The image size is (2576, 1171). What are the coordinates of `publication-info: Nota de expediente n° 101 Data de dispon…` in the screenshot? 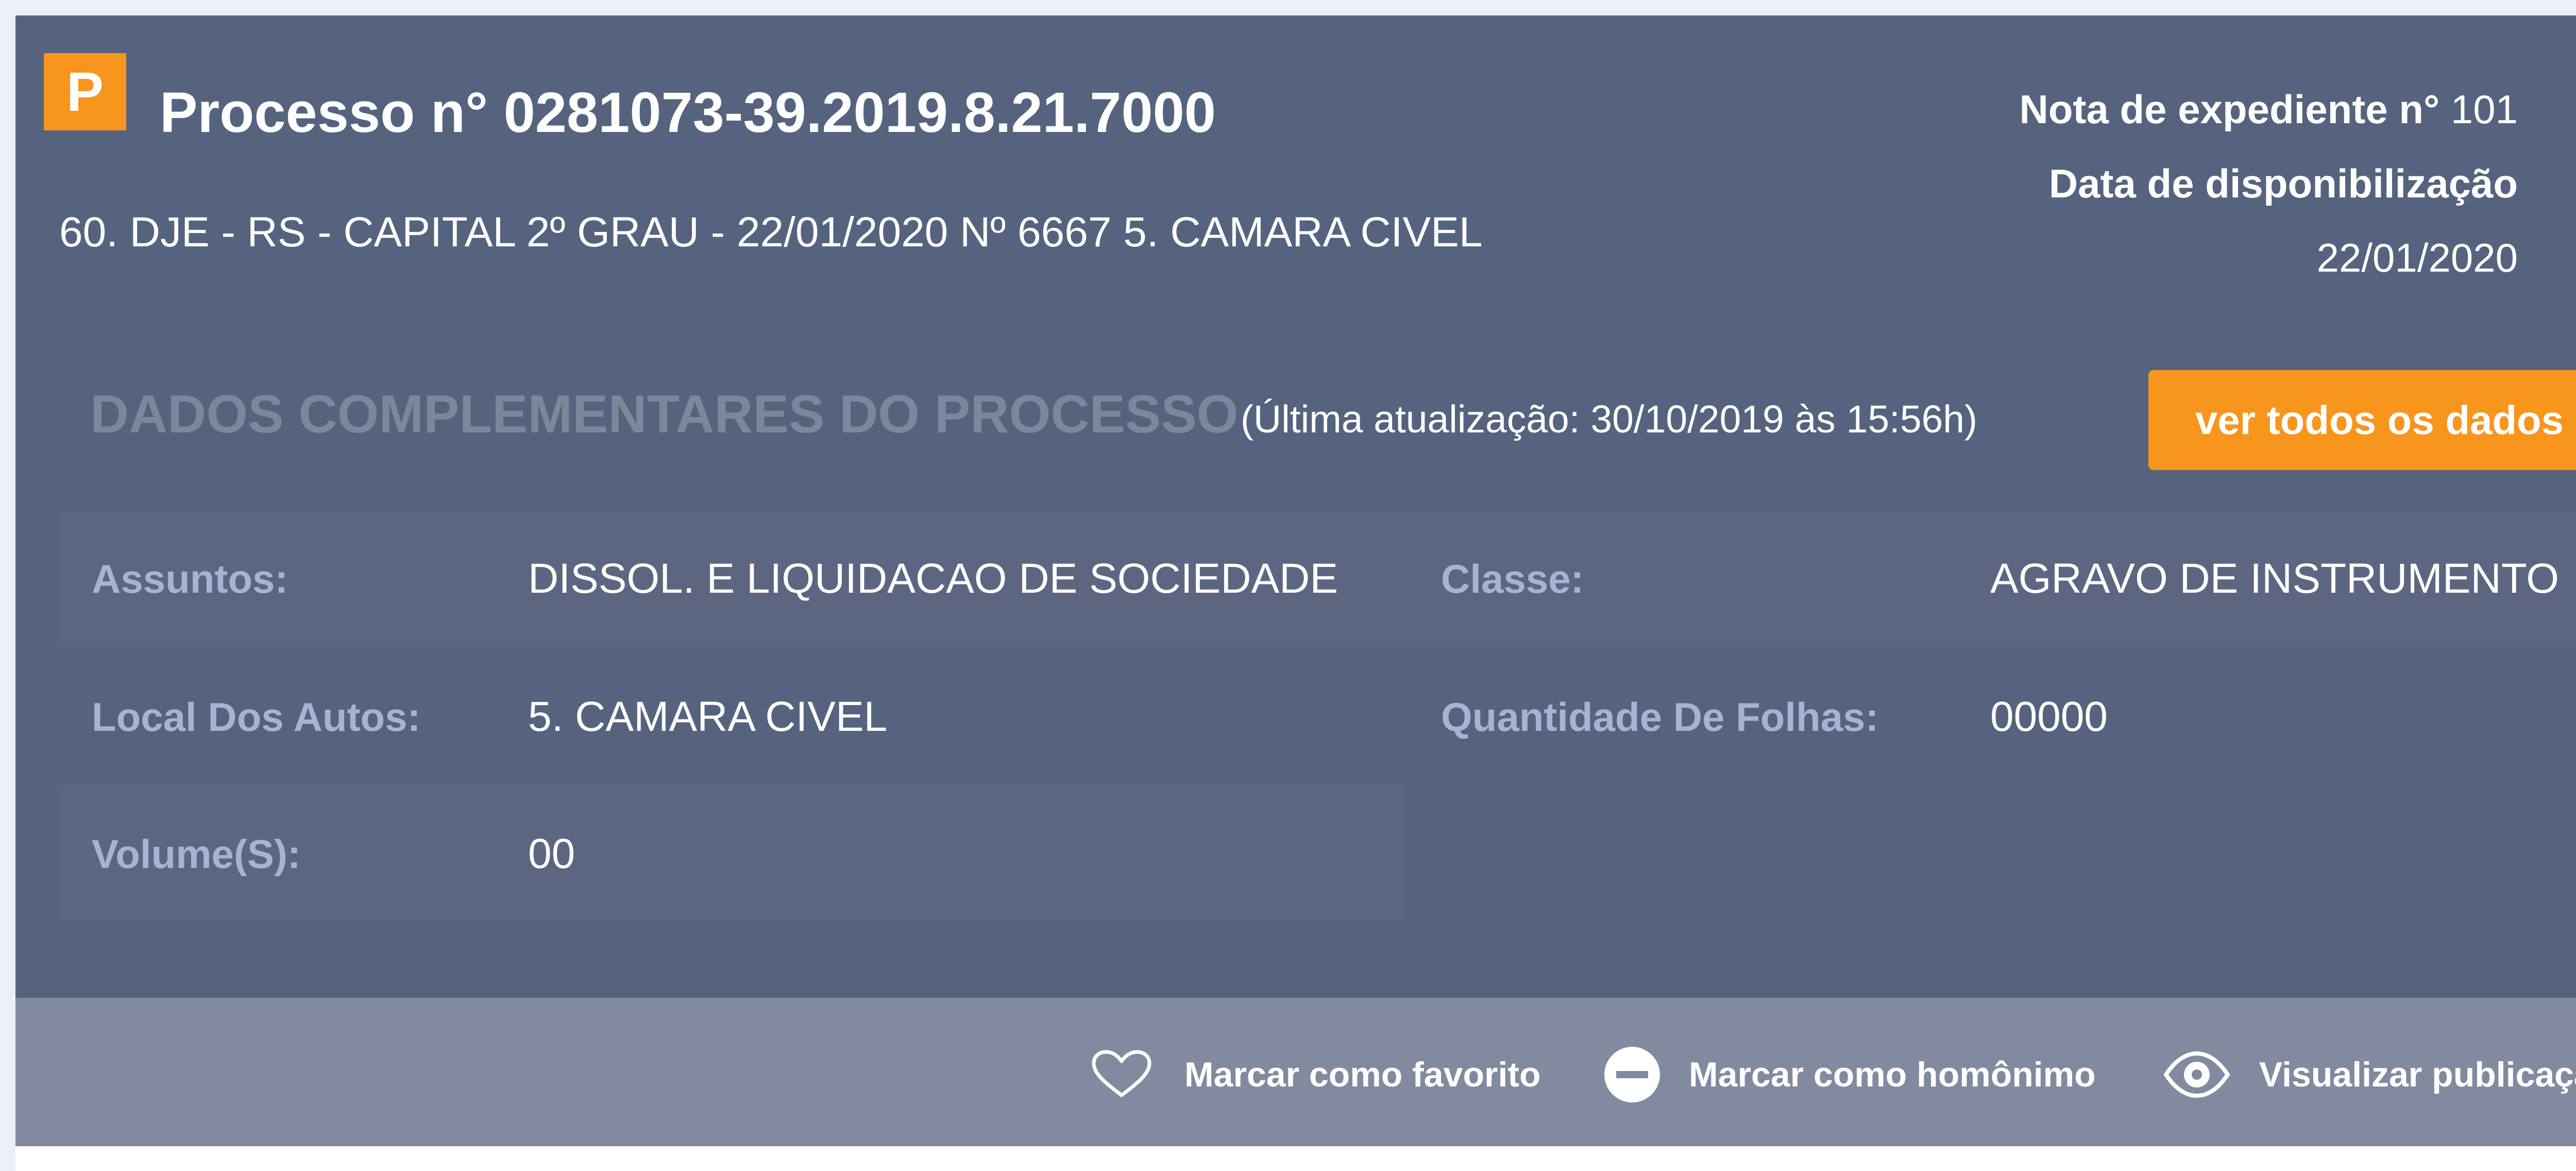 It's located at (2269, 183).